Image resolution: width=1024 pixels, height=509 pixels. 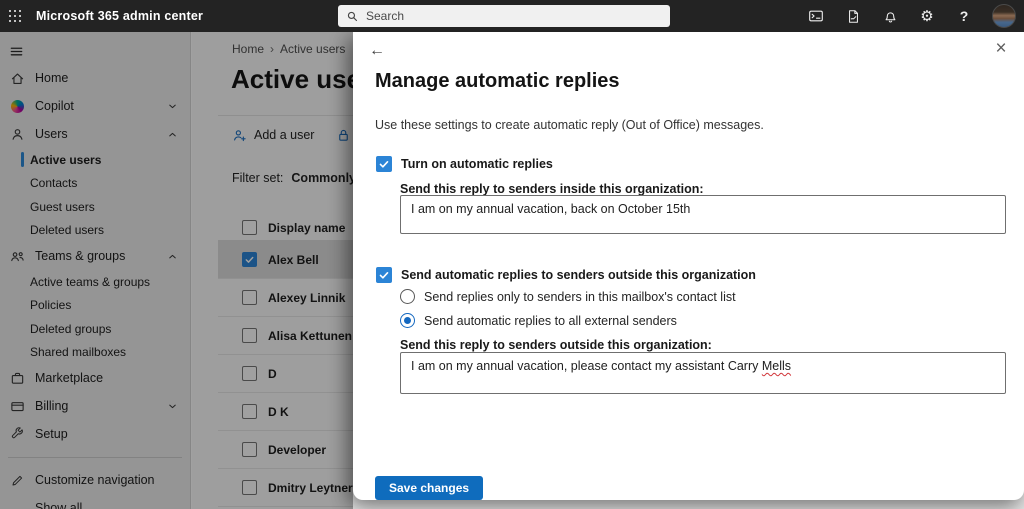 What do you see at coordinates (429, 488) in the screenshot?
I see `save-changes-button: Save changes` at bounding box center [429, 488].